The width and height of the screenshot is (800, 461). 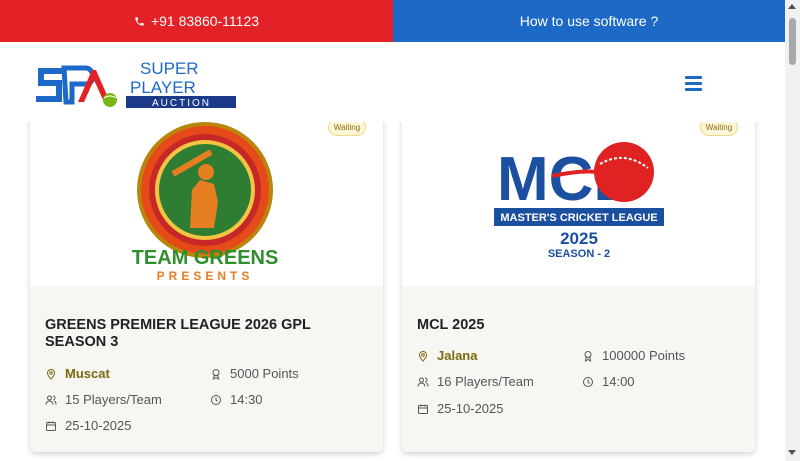 What do you see at coordinates (87, 373) in the screenshot?
I see `location-text: Muscat` at bounding box center [87, 373].